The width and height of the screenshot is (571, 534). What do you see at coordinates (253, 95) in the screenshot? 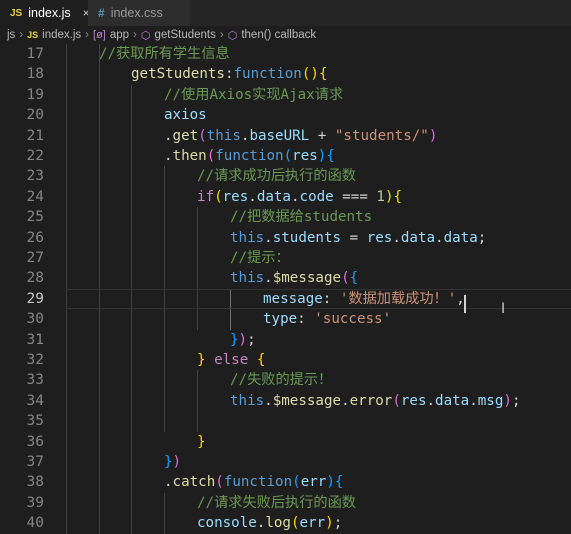
I see `code-text: //使用Axios实现Ajax请求` at bounding box center [253, 95].